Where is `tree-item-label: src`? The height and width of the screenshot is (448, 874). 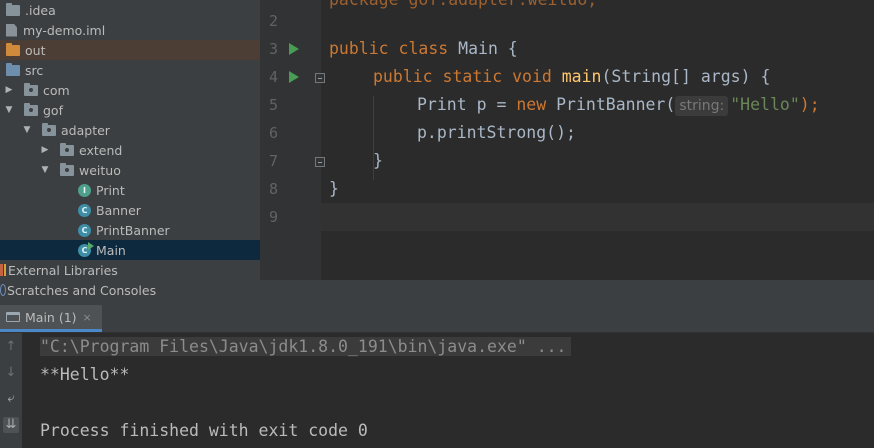
tree-item-label: src is located at coordinates (34, 70).